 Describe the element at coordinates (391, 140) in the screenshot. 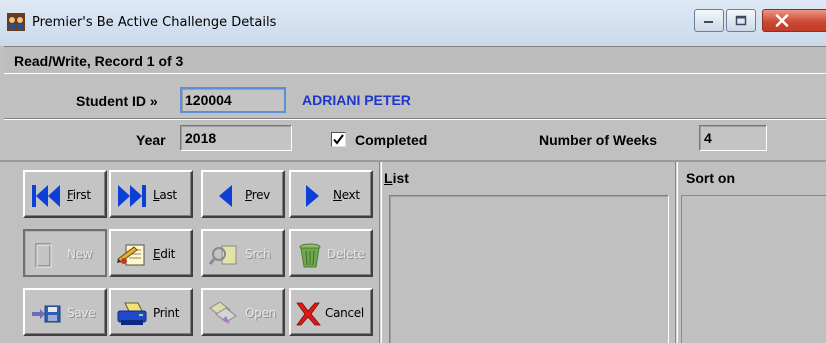

I see `completed-label: Completed` at that location.